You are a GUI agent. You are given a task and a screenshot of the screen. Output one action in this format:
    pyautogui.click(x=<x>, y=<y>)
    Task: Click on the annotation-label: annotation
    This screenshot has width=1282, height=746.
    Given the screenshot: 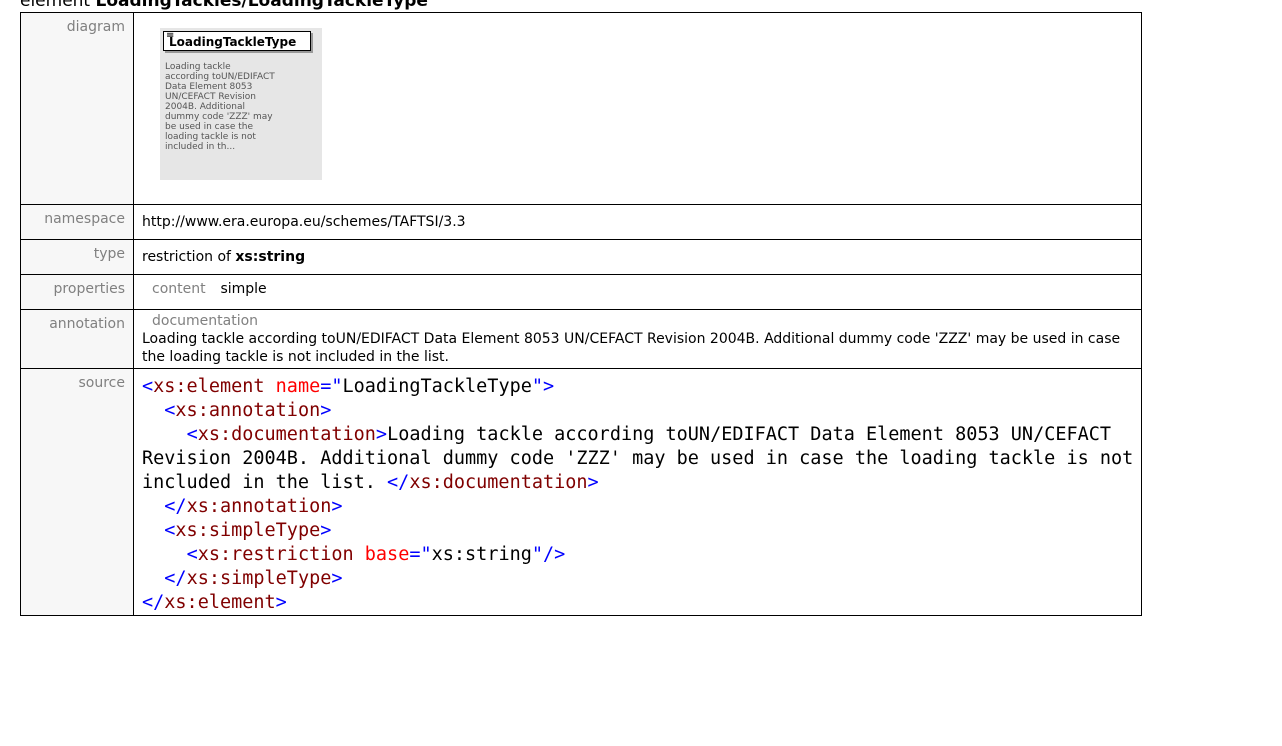 What is the action you would take?
    pyautogui.click(x=77, y=339)
    